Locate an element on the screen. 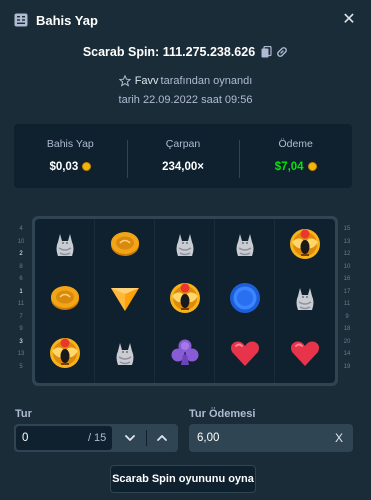 This screenshot has height=500, width=371. payline-number: 16 is located at coordinates (347, 279).